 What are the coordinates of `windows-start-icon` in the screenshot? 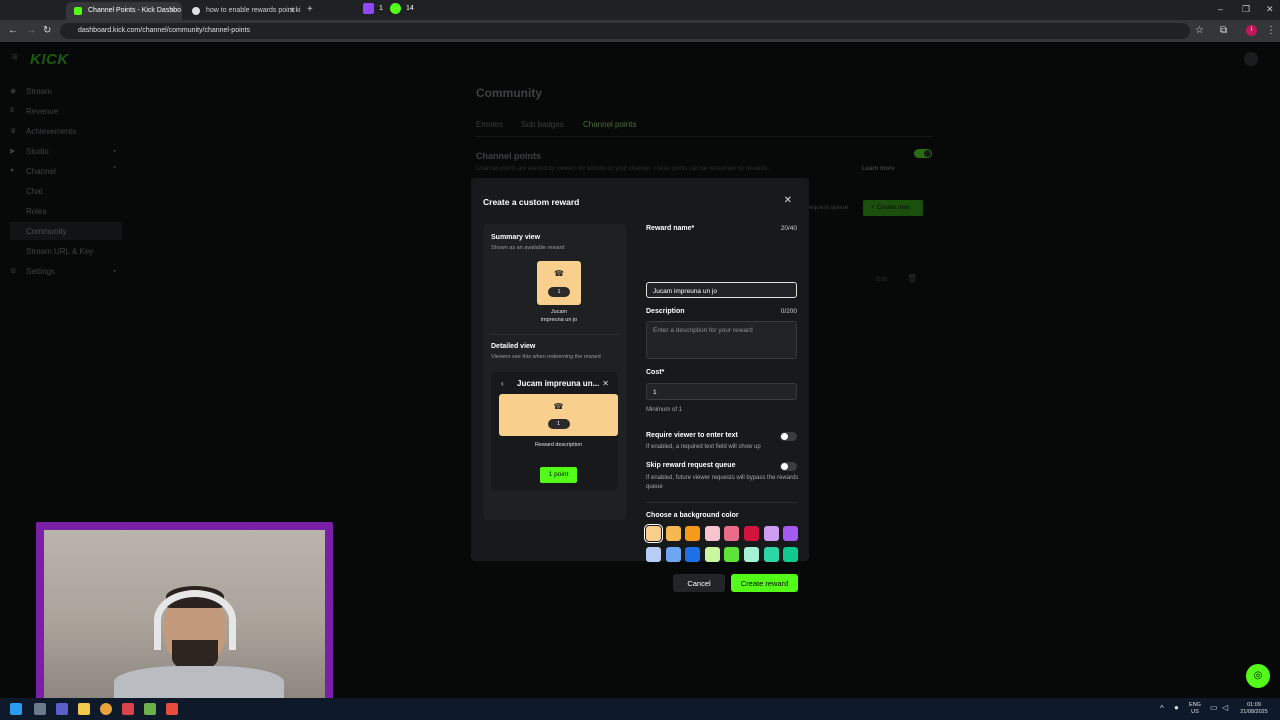 It's located at (16, 709).